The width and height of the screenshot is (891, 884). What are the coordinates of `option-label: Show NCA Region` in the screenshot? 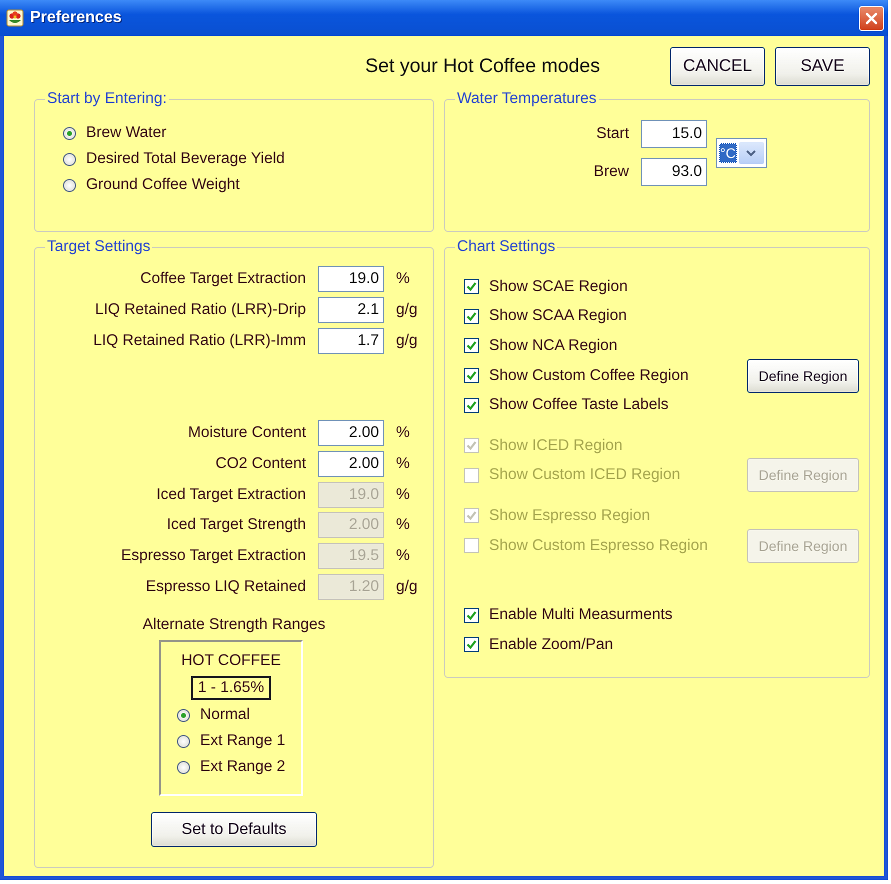 It's located at (553, 345).